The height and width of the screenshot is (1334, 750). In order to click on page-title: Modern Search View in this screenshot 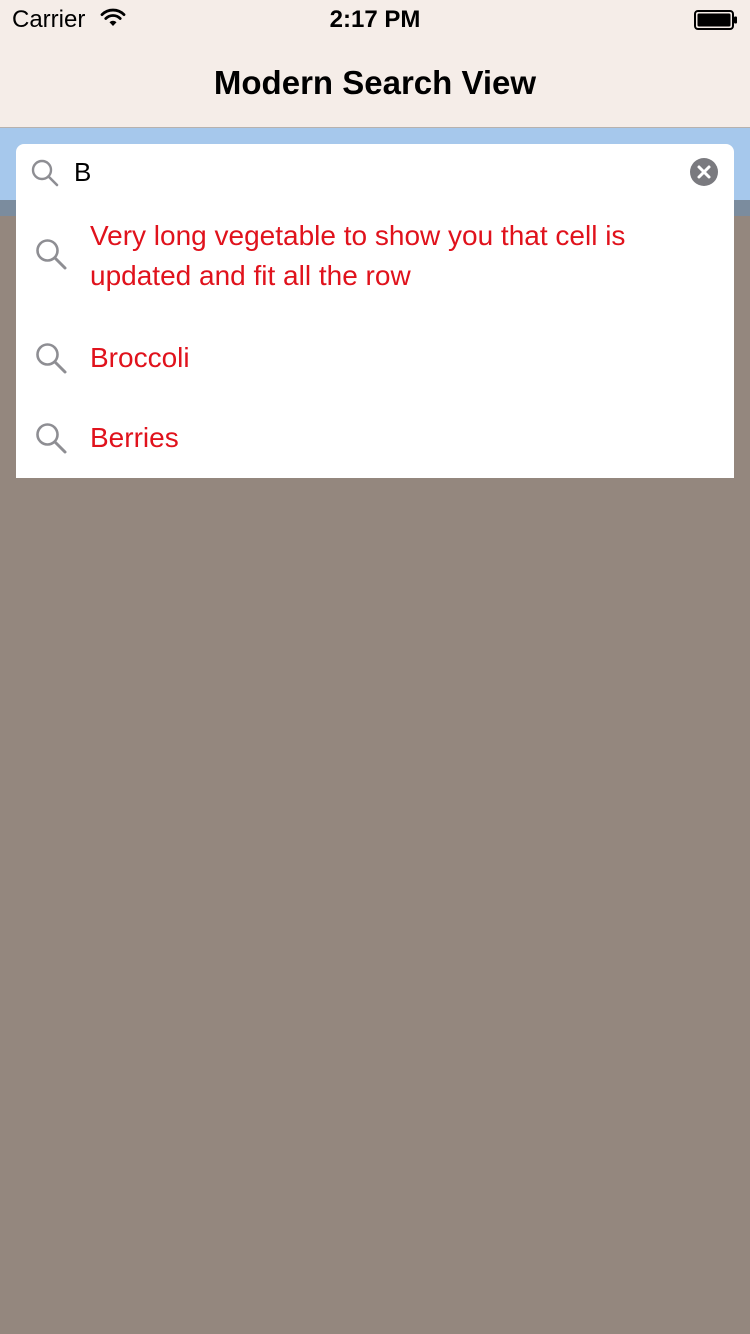, I will do `click(375, 82)`.